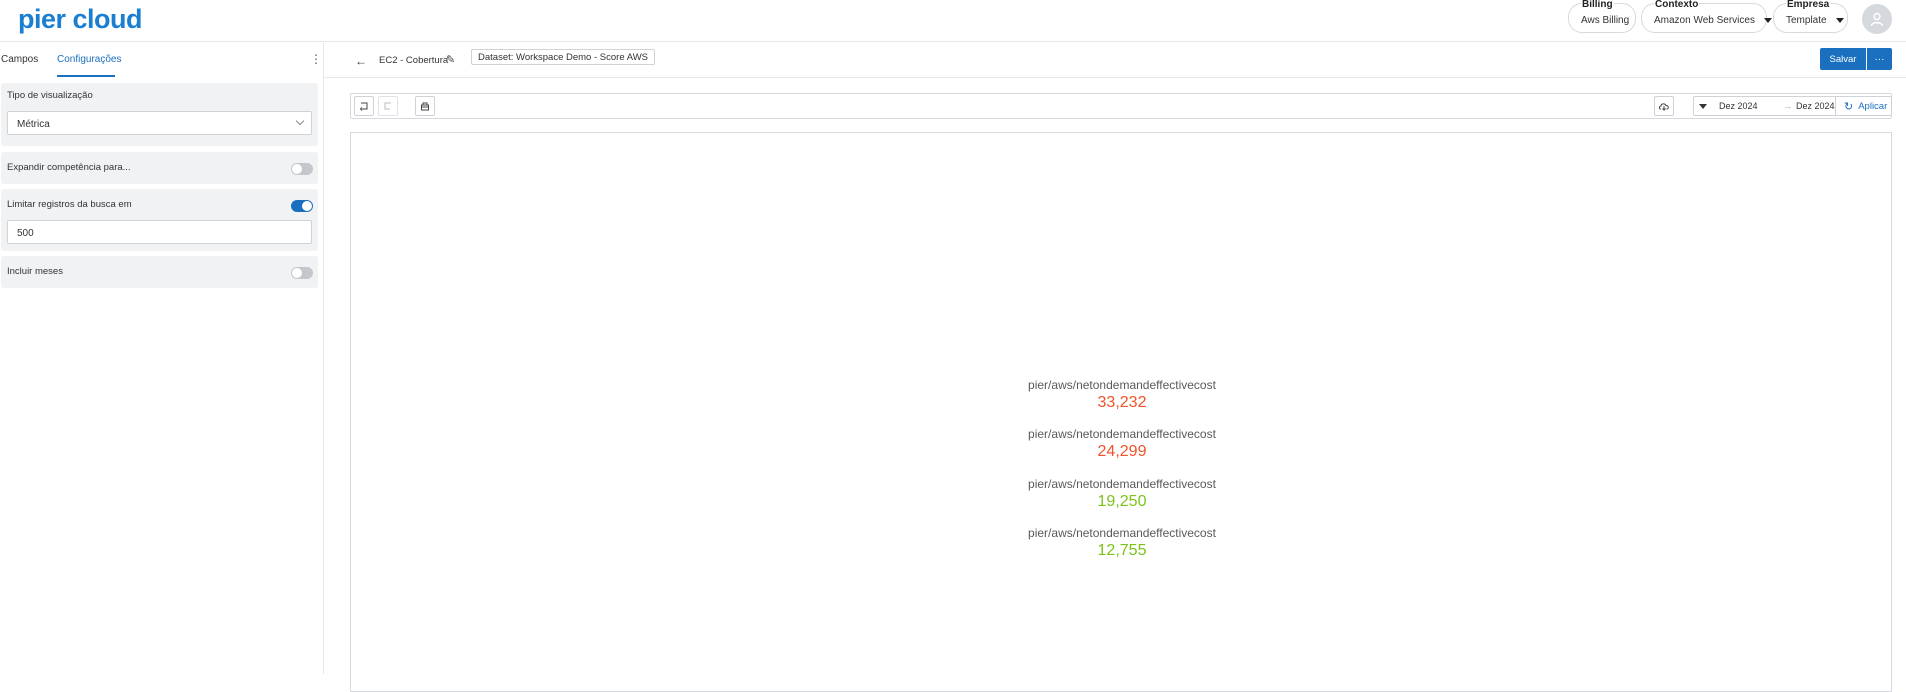 The image size is (1906, 692). Describe the element at coordinates (1121, 106) in the screenshot. I see `chart-toolbar: Dez 2024 → Dez 2024 ↻ Aplicar` at that location.